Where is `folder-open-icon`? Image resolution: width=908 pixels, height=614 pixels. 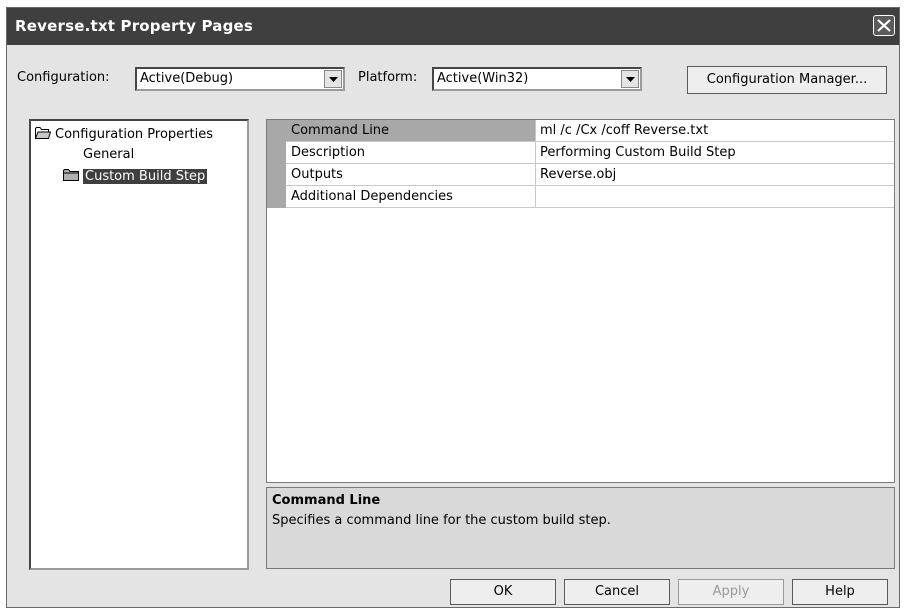 folder-open-icon is located at coordinates (43, 134).